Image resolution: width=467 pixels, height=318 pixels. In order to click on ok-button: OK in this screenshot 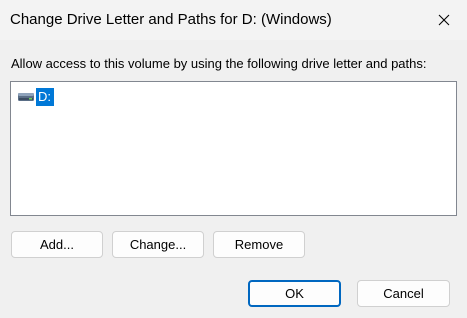, I will do `click(294, 293)`.